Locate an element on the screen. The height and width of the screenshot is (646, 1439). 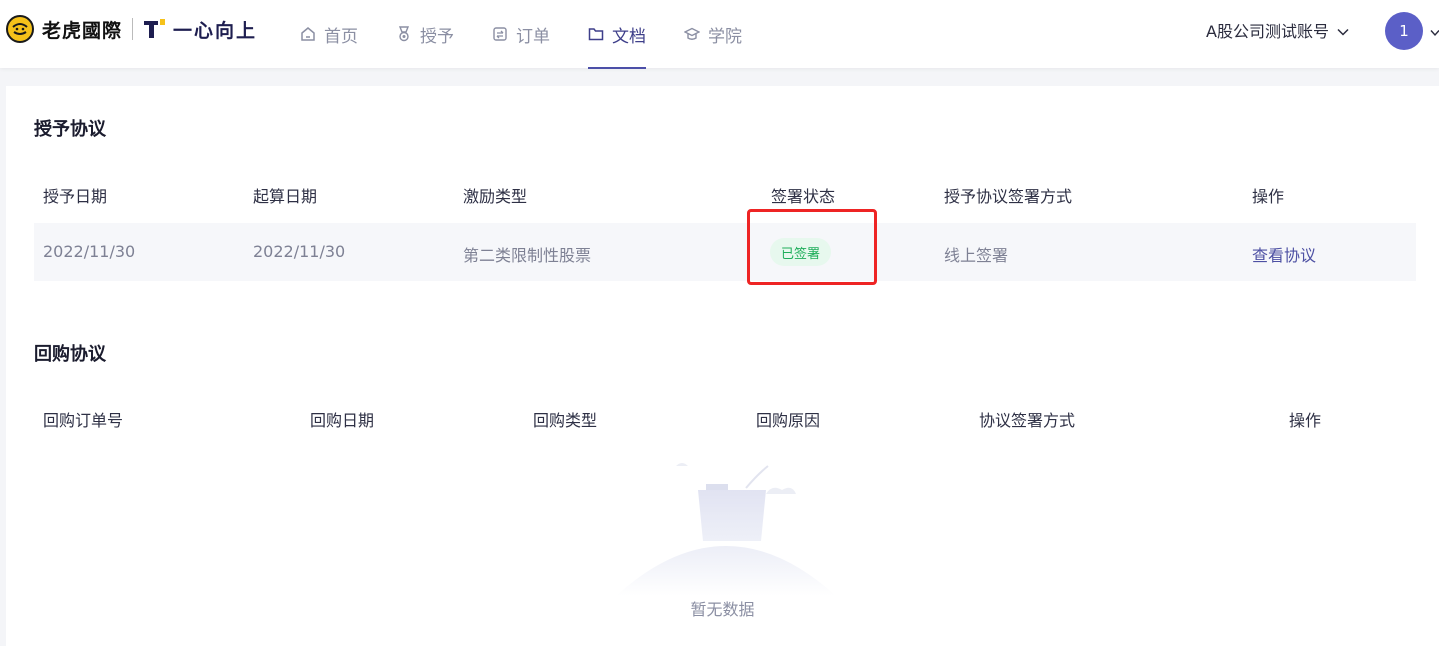
column-header: 协议签署方式 is located at coordinates (1027, 420).